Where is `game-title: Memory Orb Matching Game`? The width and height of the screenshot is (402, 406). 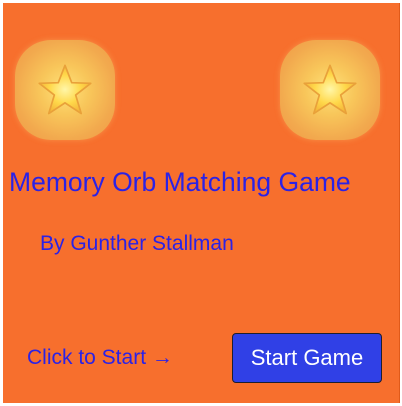 game-title: Memory Orb Matching Game is located at coordinates (180, 182).